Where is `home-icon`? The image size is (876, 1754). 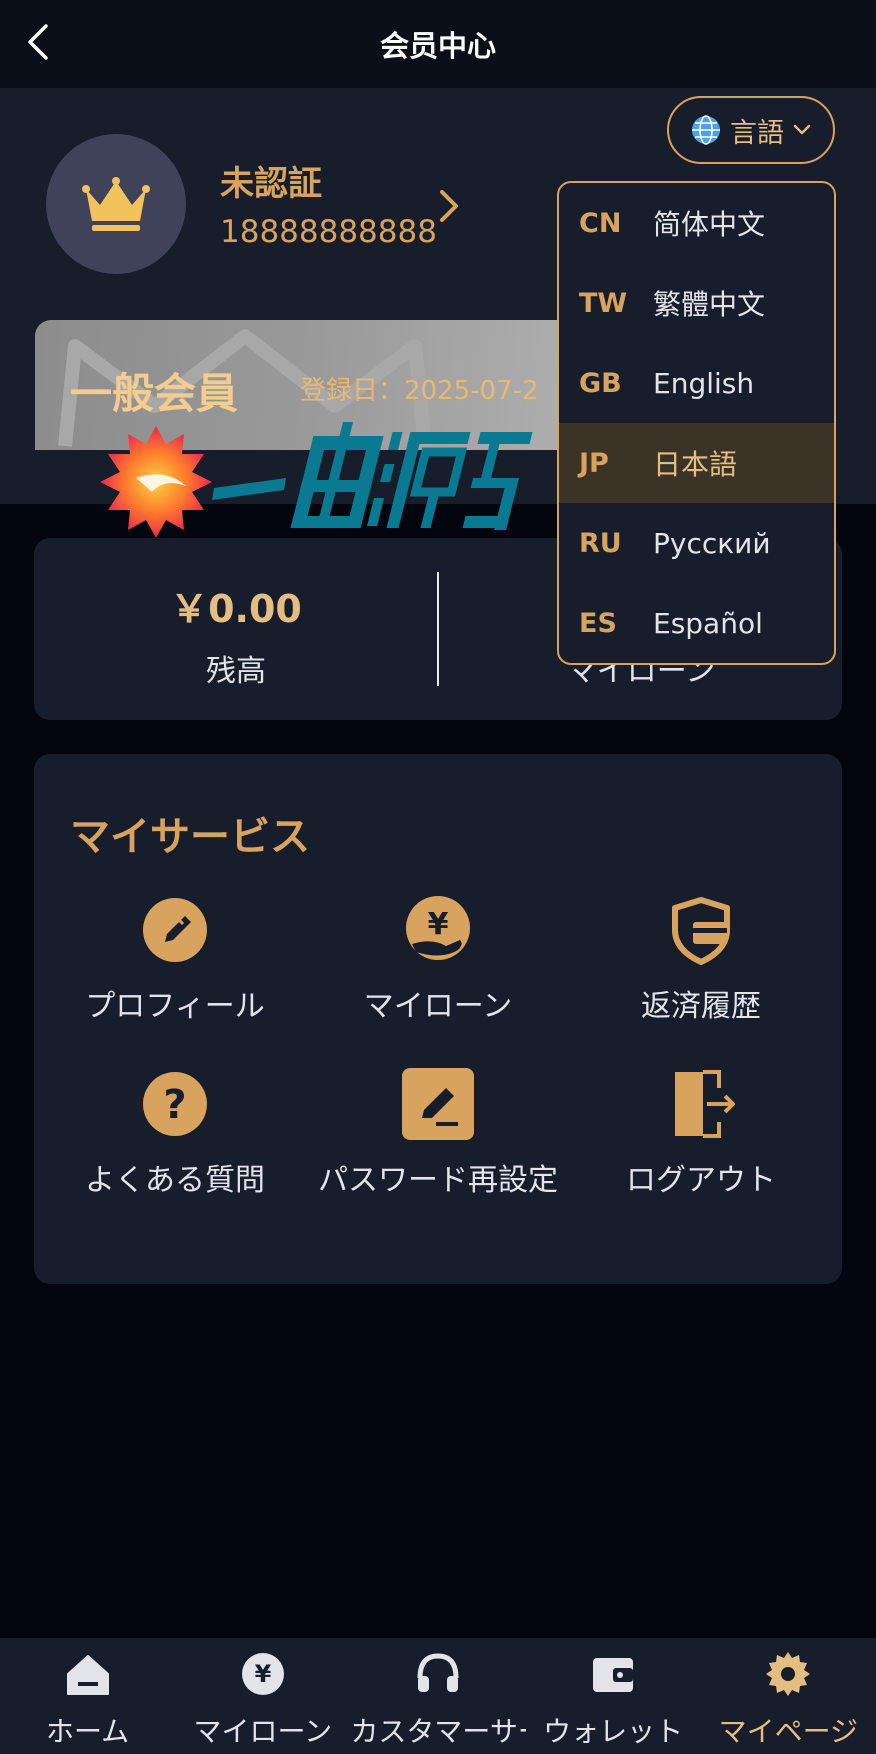 home-icon is located at coordinates (87, 1675).